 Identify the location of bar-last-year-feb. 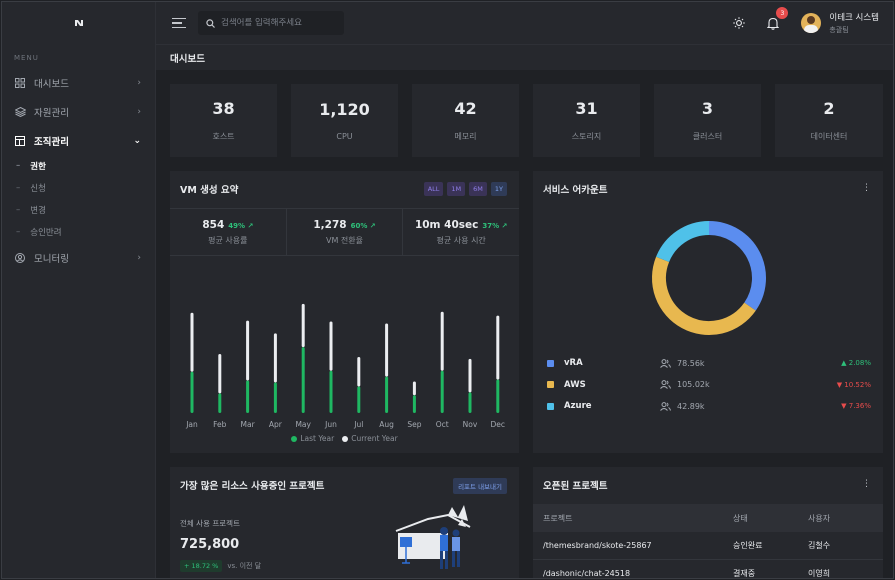
(220, 403).